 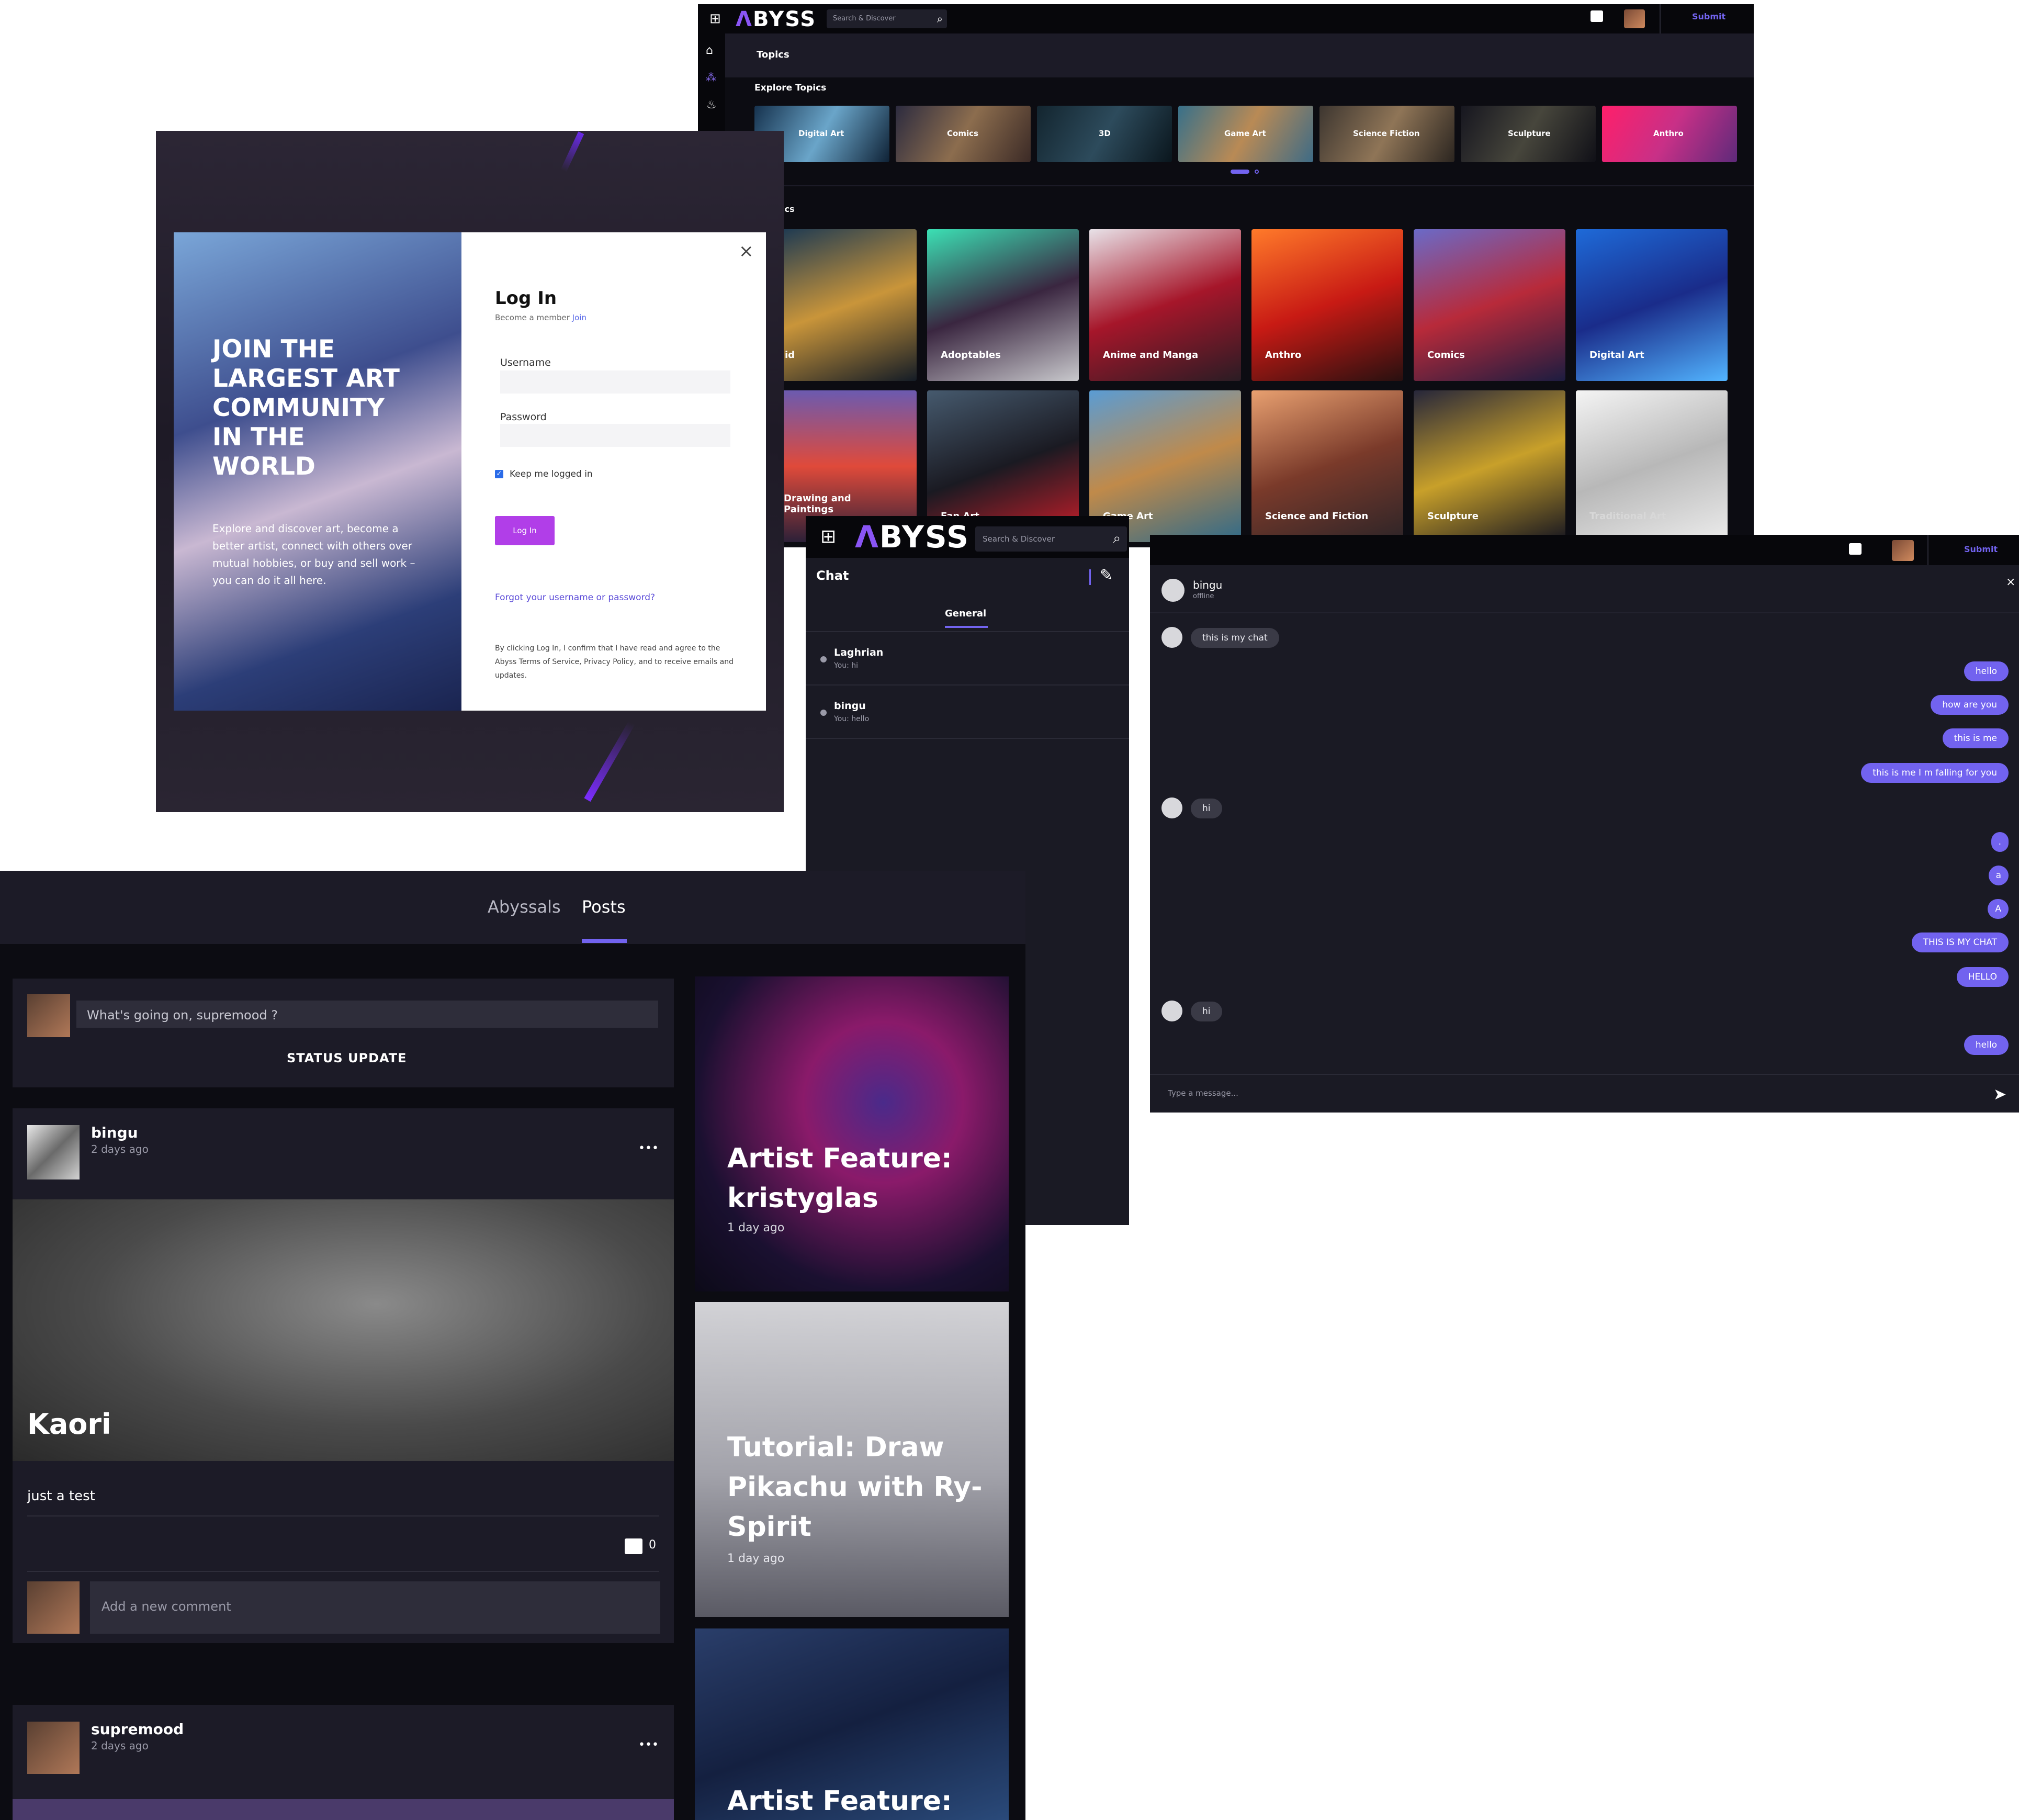 I want to click on login-title: Log In, so click(x=526, y=298).